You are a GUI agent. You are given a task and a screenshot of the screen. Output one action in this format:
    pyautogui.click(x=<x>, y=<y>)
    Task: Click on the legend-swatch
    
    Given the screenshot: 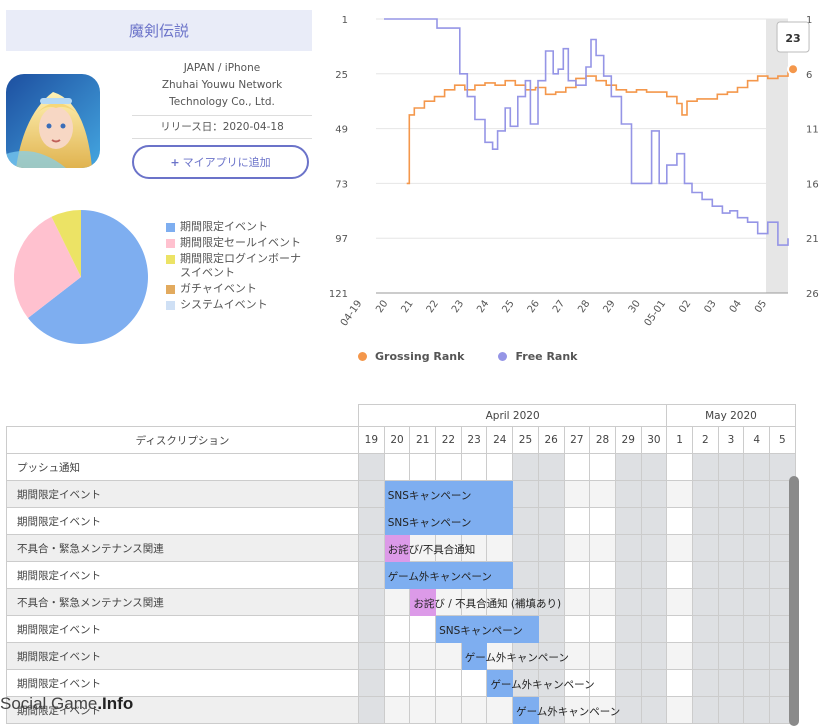 What is the action you would take?
    pyautogui.click(x=170, y=289)
    